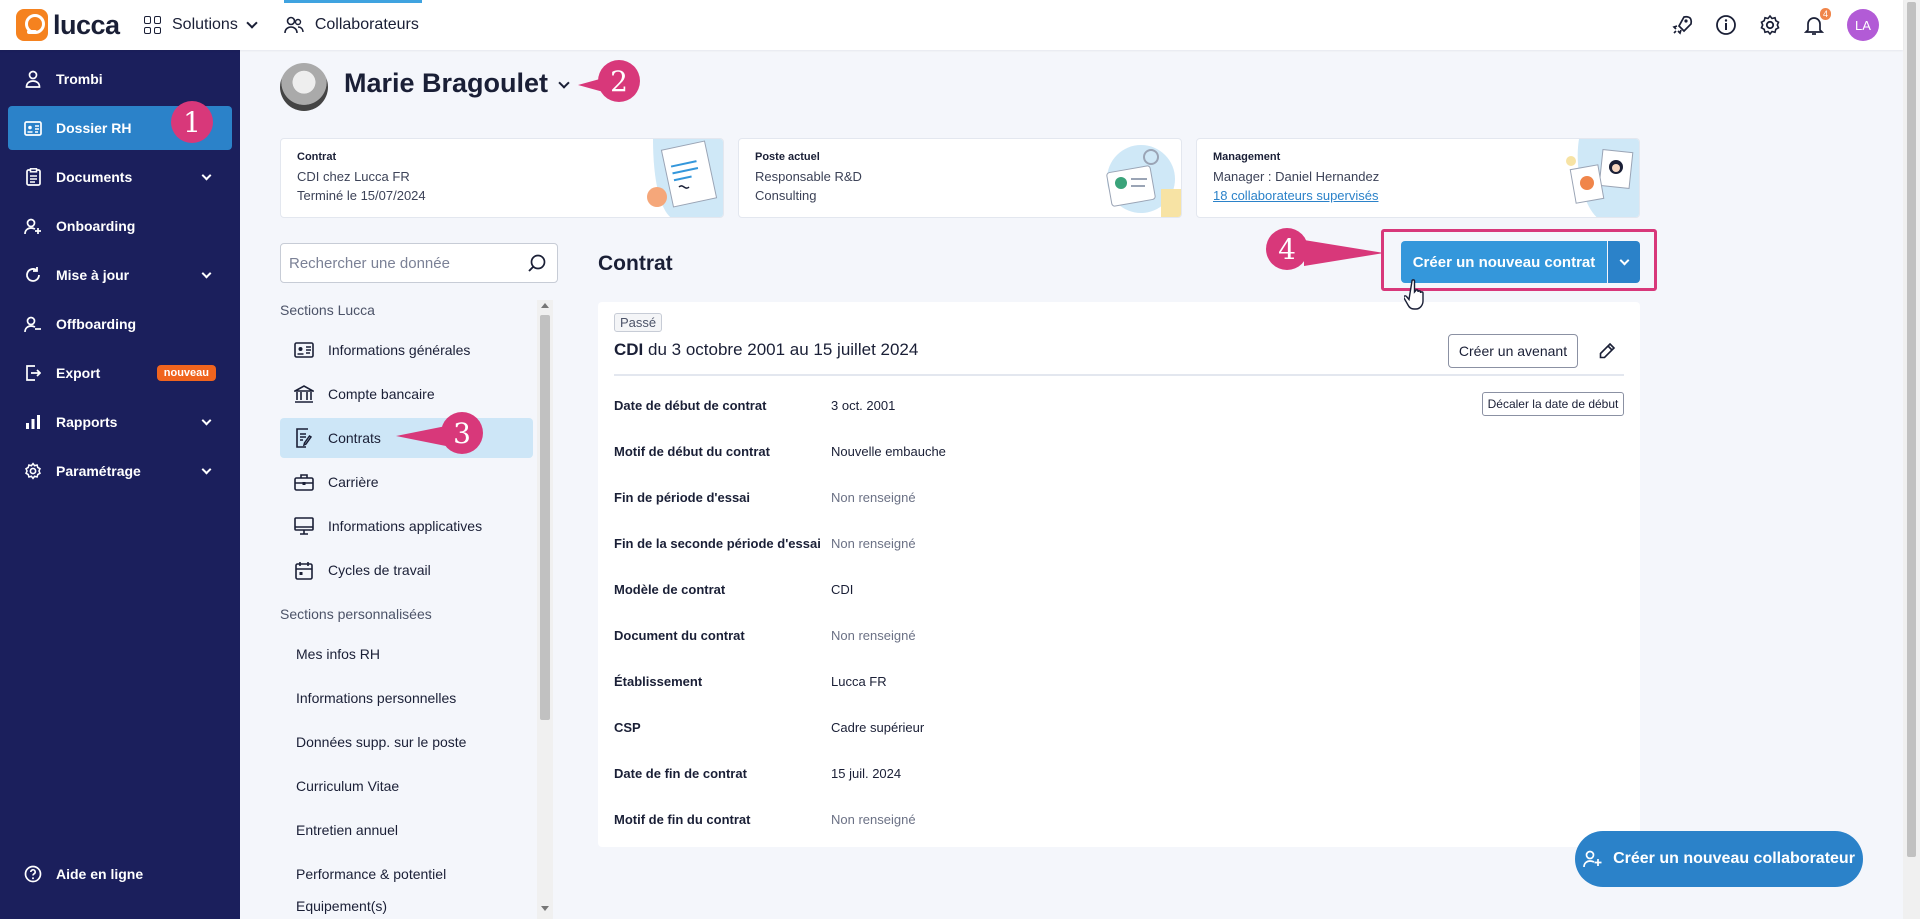 The height and width of the screenshot is (919, 1920). Describe the element at coordinates (1119, 500) in the screenshot. I see `field-row: Fin de période d'essai Non renseigné` at that location.